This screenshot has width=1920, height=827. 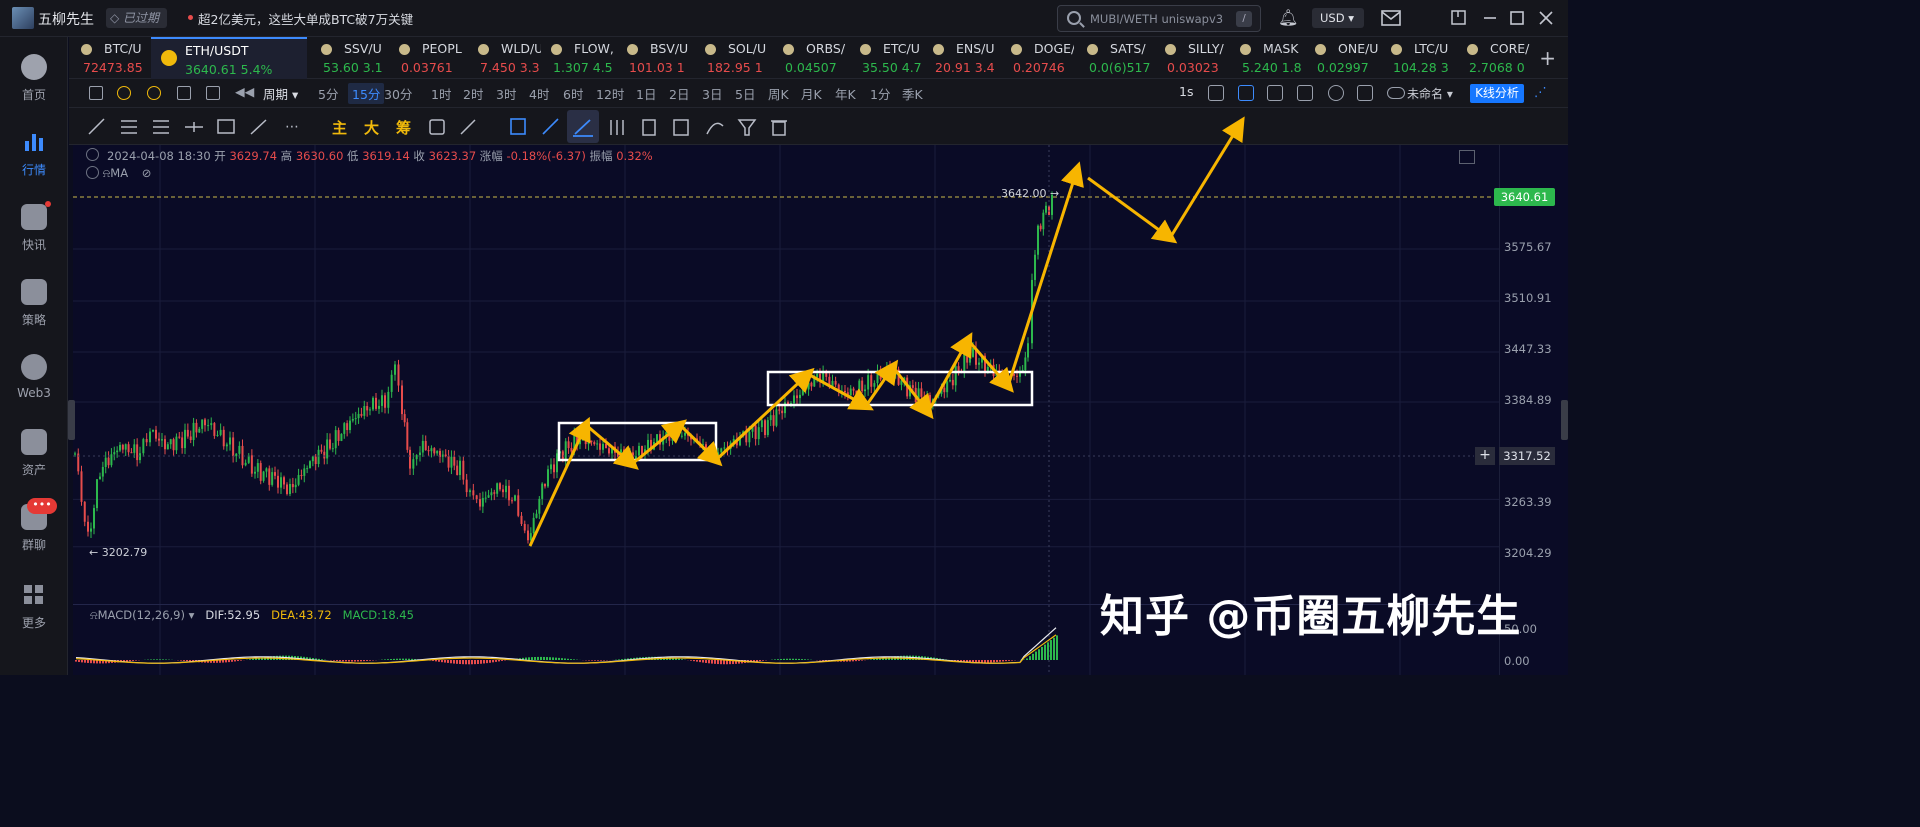 I want to click on expand-chart-icon, so click(x=1467, y=157).